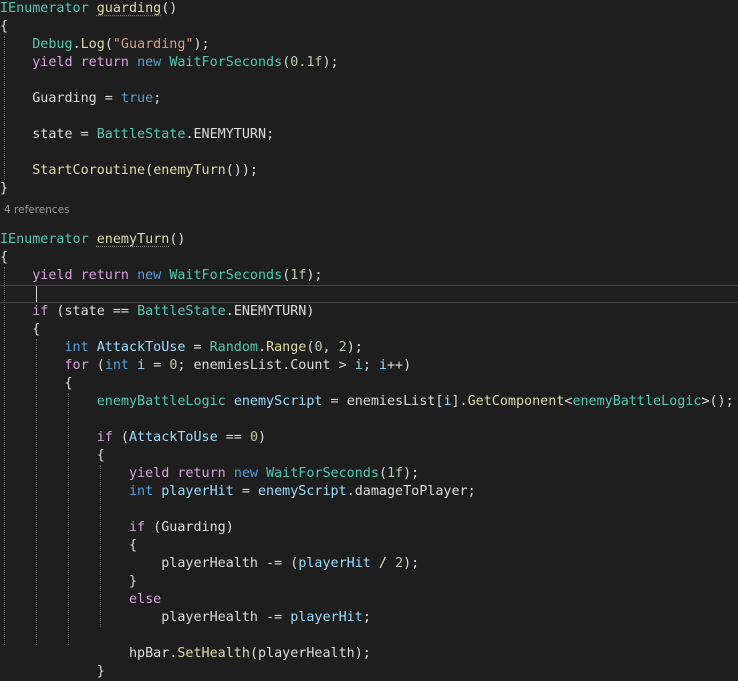  I want to click on code-token: enemyBattleLogic, so click(637, 401).